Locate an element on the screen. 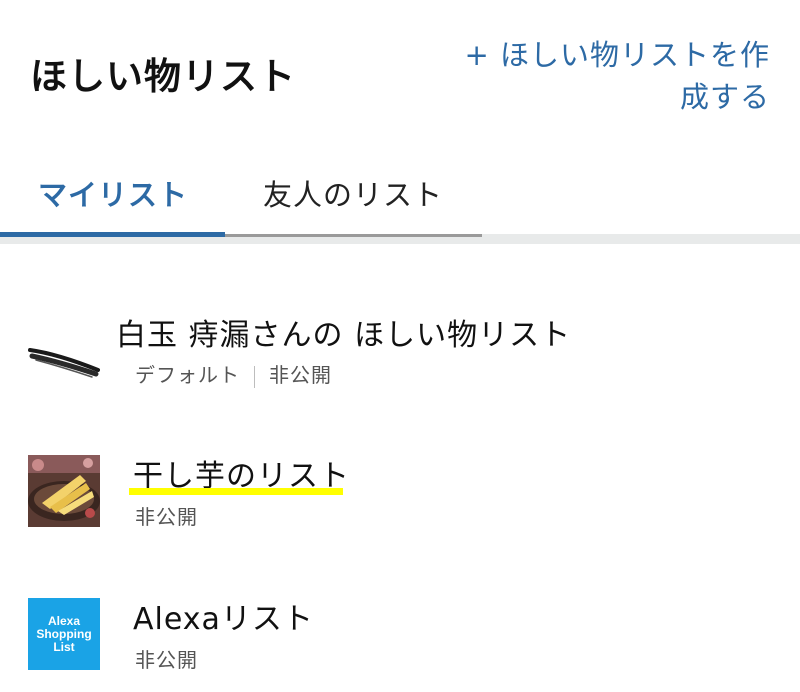  alexa-badge-line: Alexa is located at coordinates (64, 620).